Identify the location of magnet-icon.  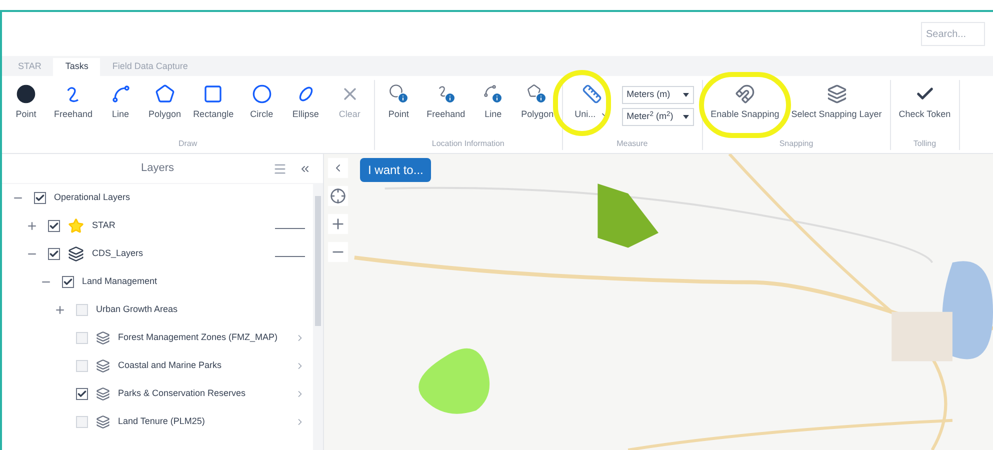
(744, 94).